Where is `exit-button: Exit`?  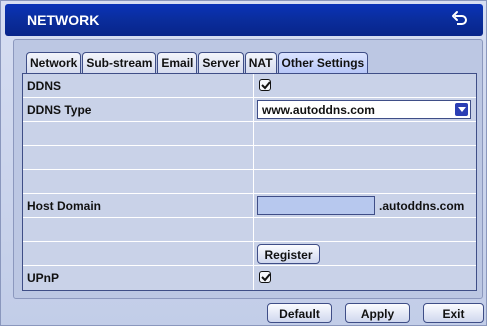 exit-button: Exit is located at coordinates (453, 313).